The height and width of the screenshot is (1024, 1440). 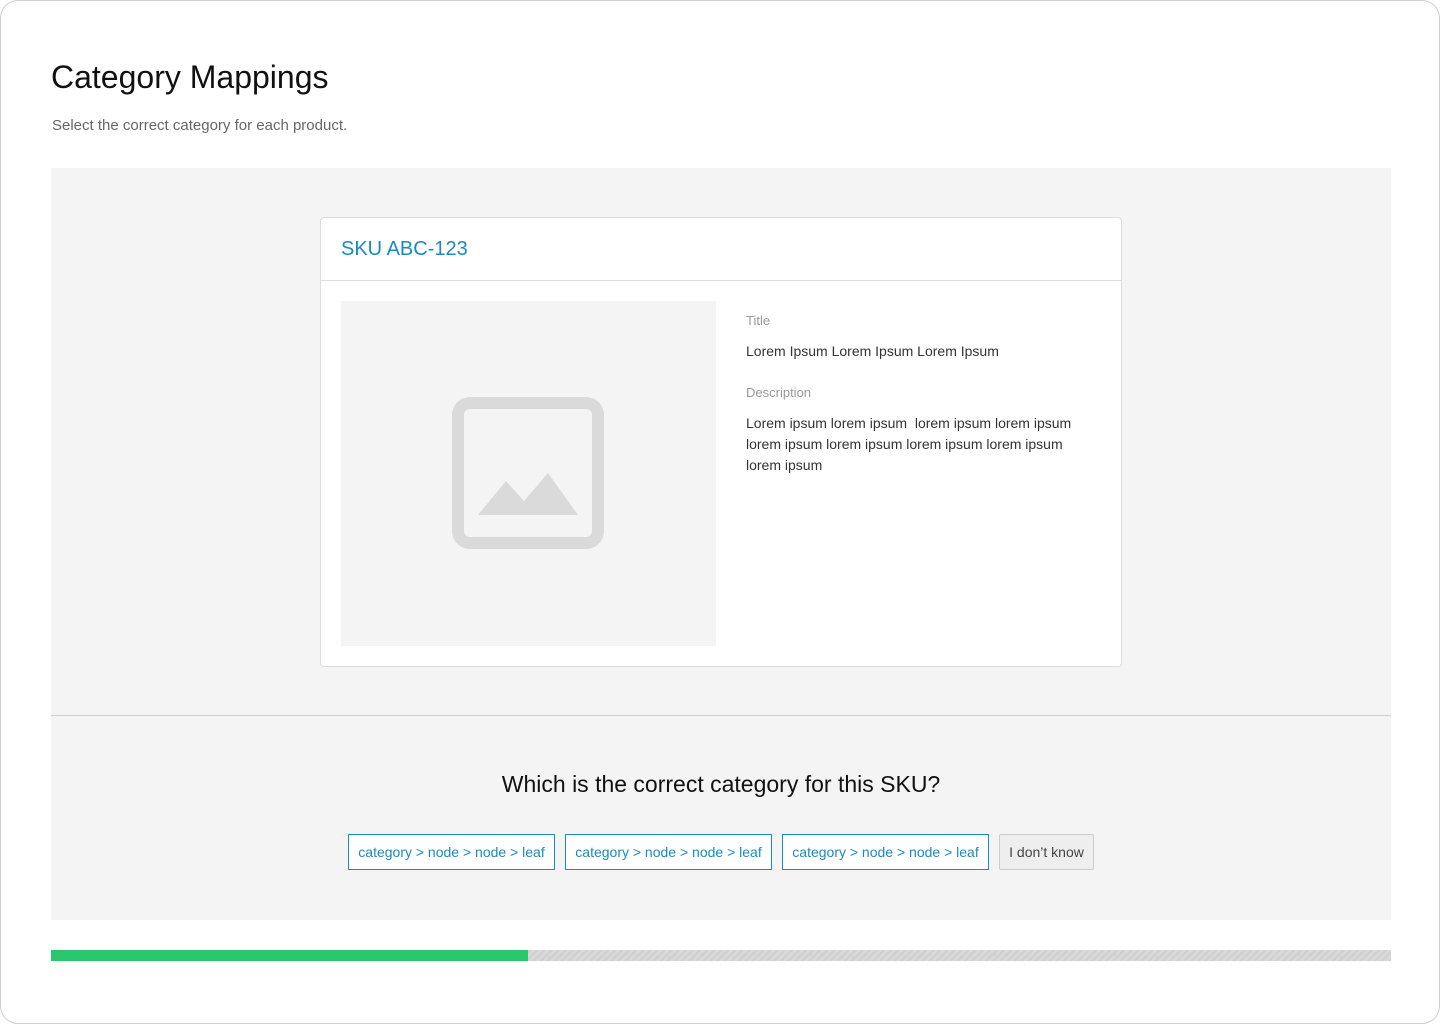 What do you see at coordinates (1046, 852) in the screenshot?
I see `dont-know-button: I don’t know` at bounding box center [1046, 852].